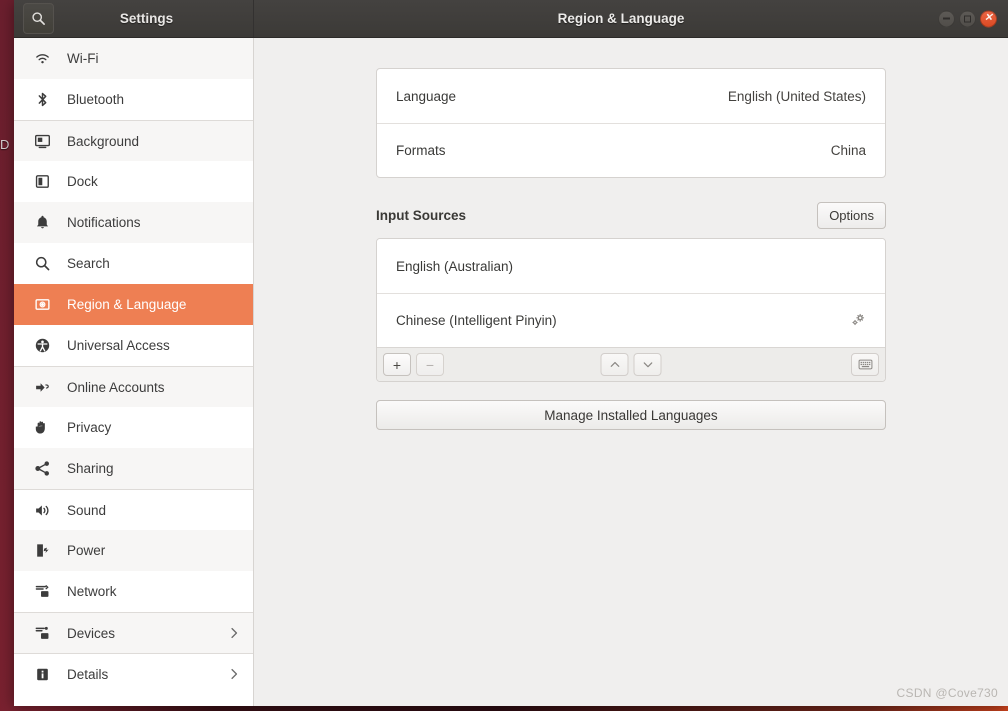 The width and height of the screenshot is (1008, 711). Describe the element at coordinates (104, 222) in the screenshot. I see `sidebar-item-label: Notifications` at that location.